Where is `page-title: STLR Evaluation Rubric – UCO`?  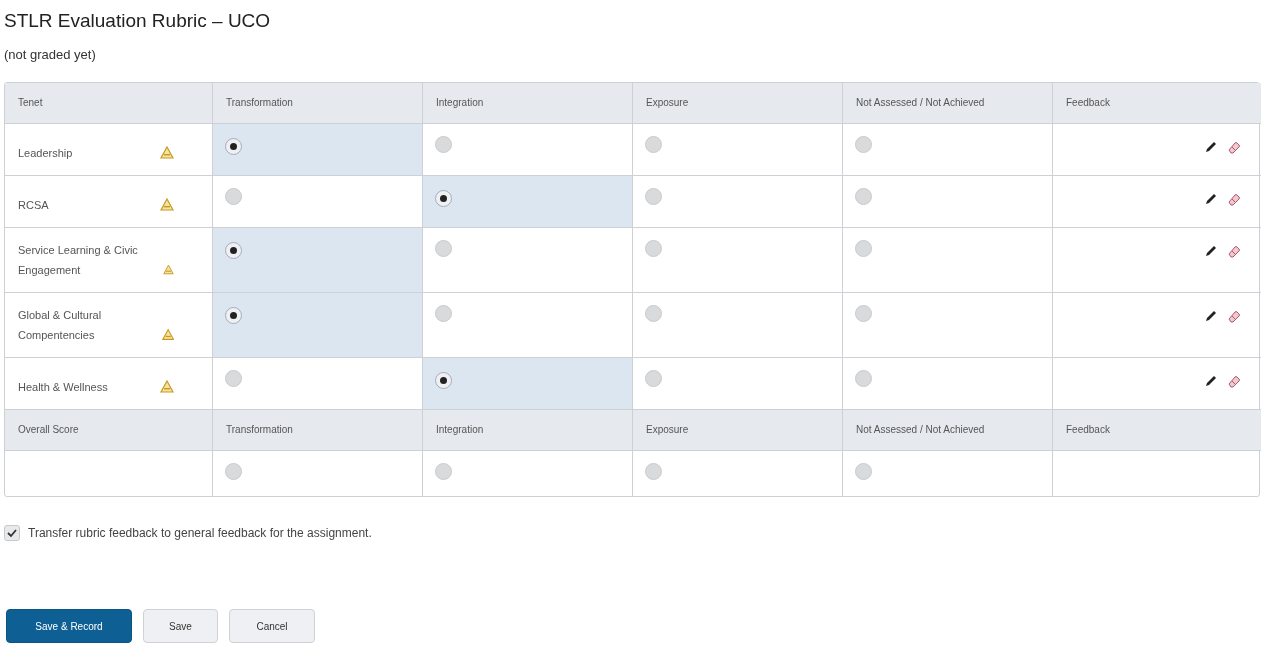
page-title: STLR Evaluation Rubric – UCO is located at coordinates (138, 21).